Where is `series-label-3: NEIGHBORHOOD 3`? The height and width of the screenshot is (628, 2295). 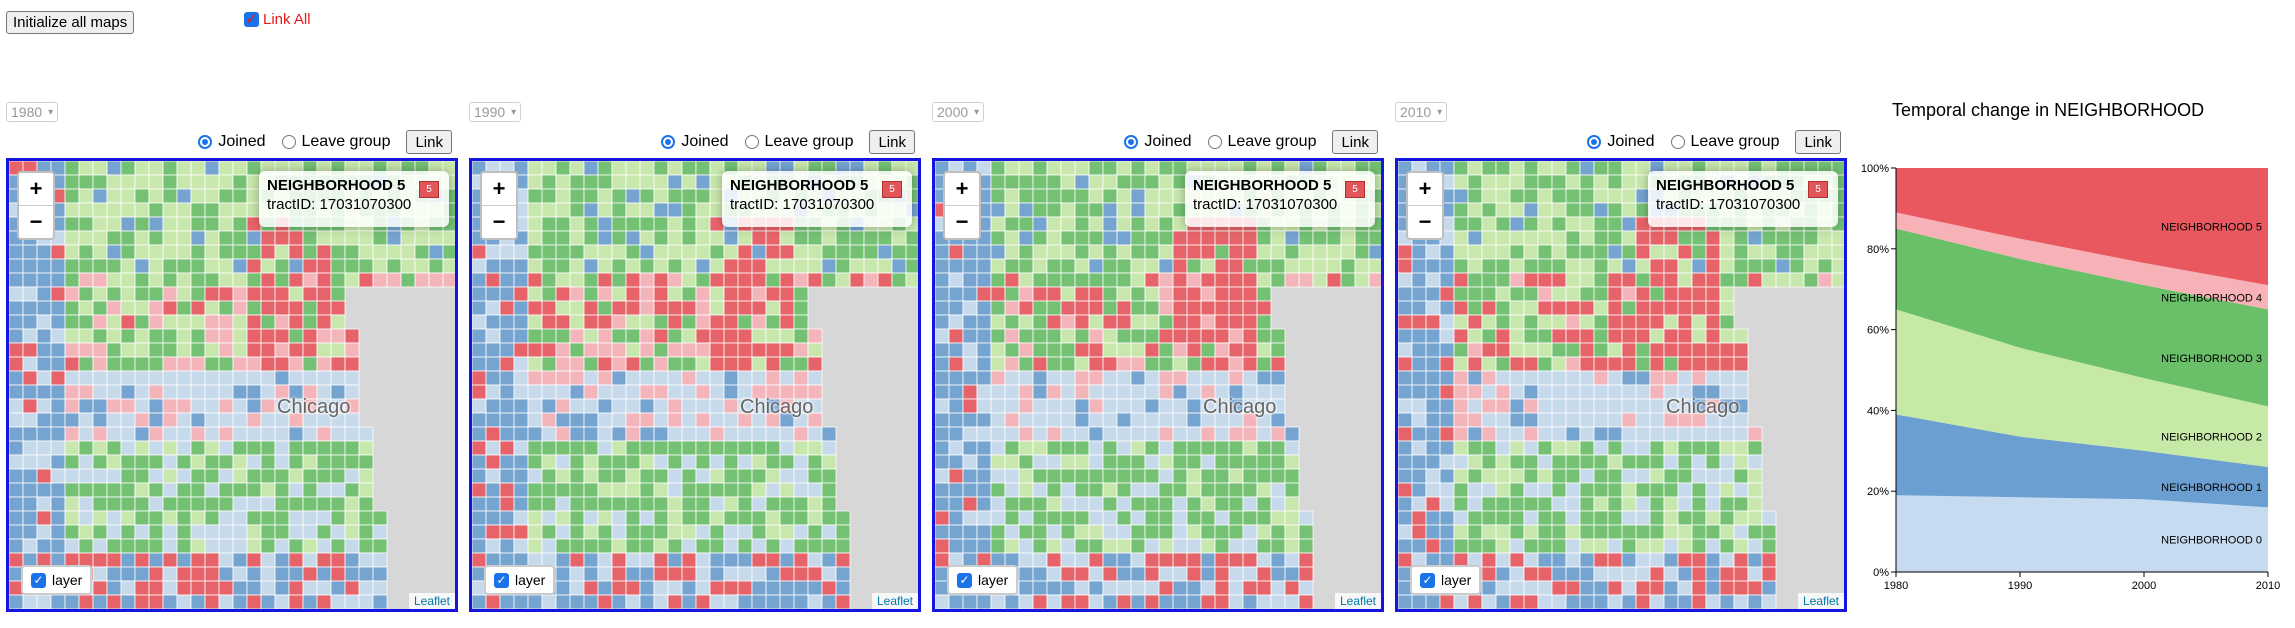 series-label-3: NEIGHBORHOOD 3 is located at coordinates (2211, 359).